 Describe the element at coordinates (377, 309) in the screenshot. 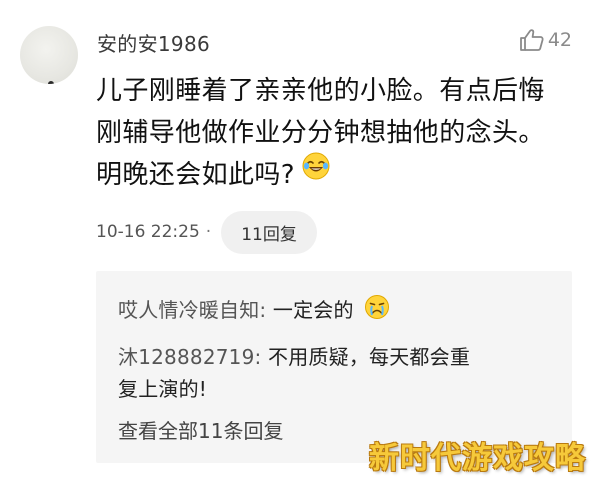

I see `crying-emoji-icon` at that location.